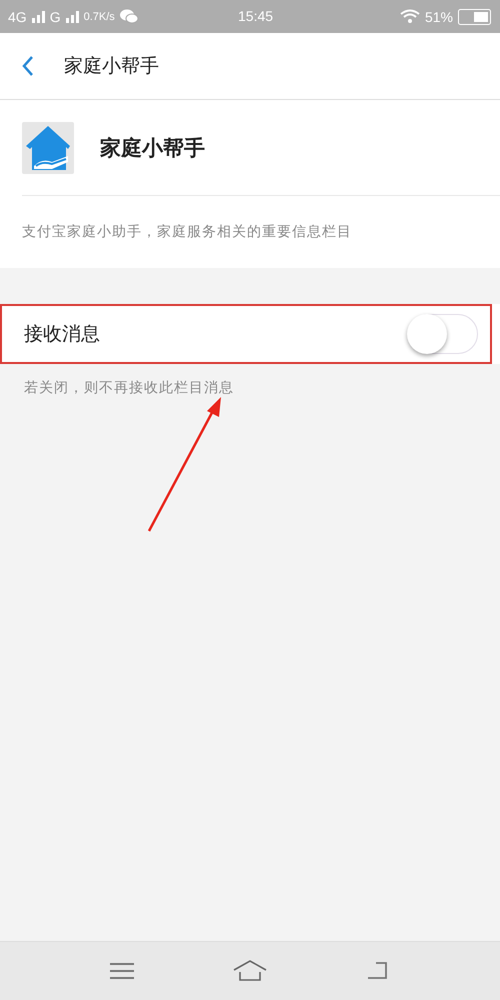 This screenshot has height=1000, width=500. Describe the element at coordinates (187, 232) in the screenshot. I see `service-description: 支付宝家庭小助手，家庭服务相关的重要信息栏目` at that location.